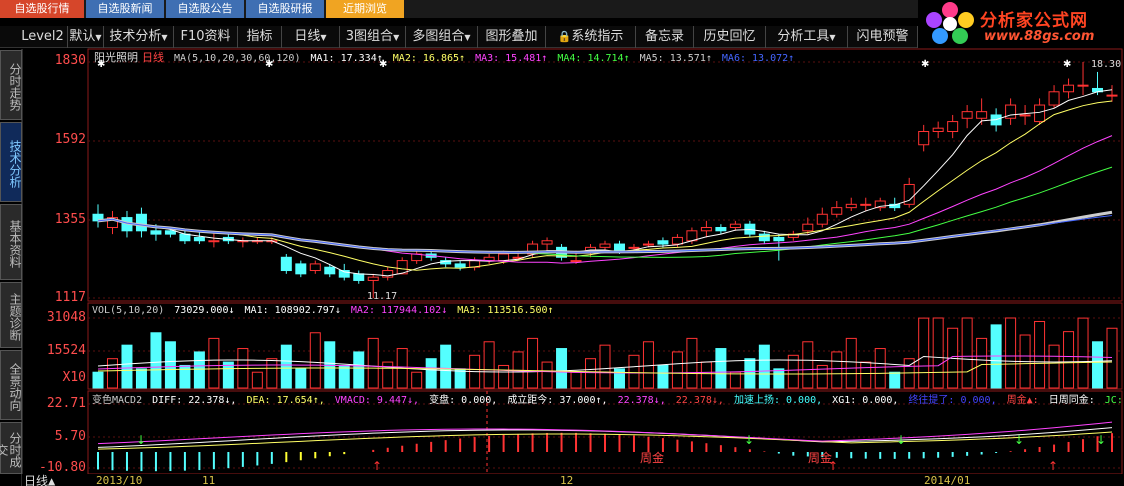 The width and height of the screenshot is (1124, 486). I want to click on bottom-period-label: 日线▲, so click(39, 479).